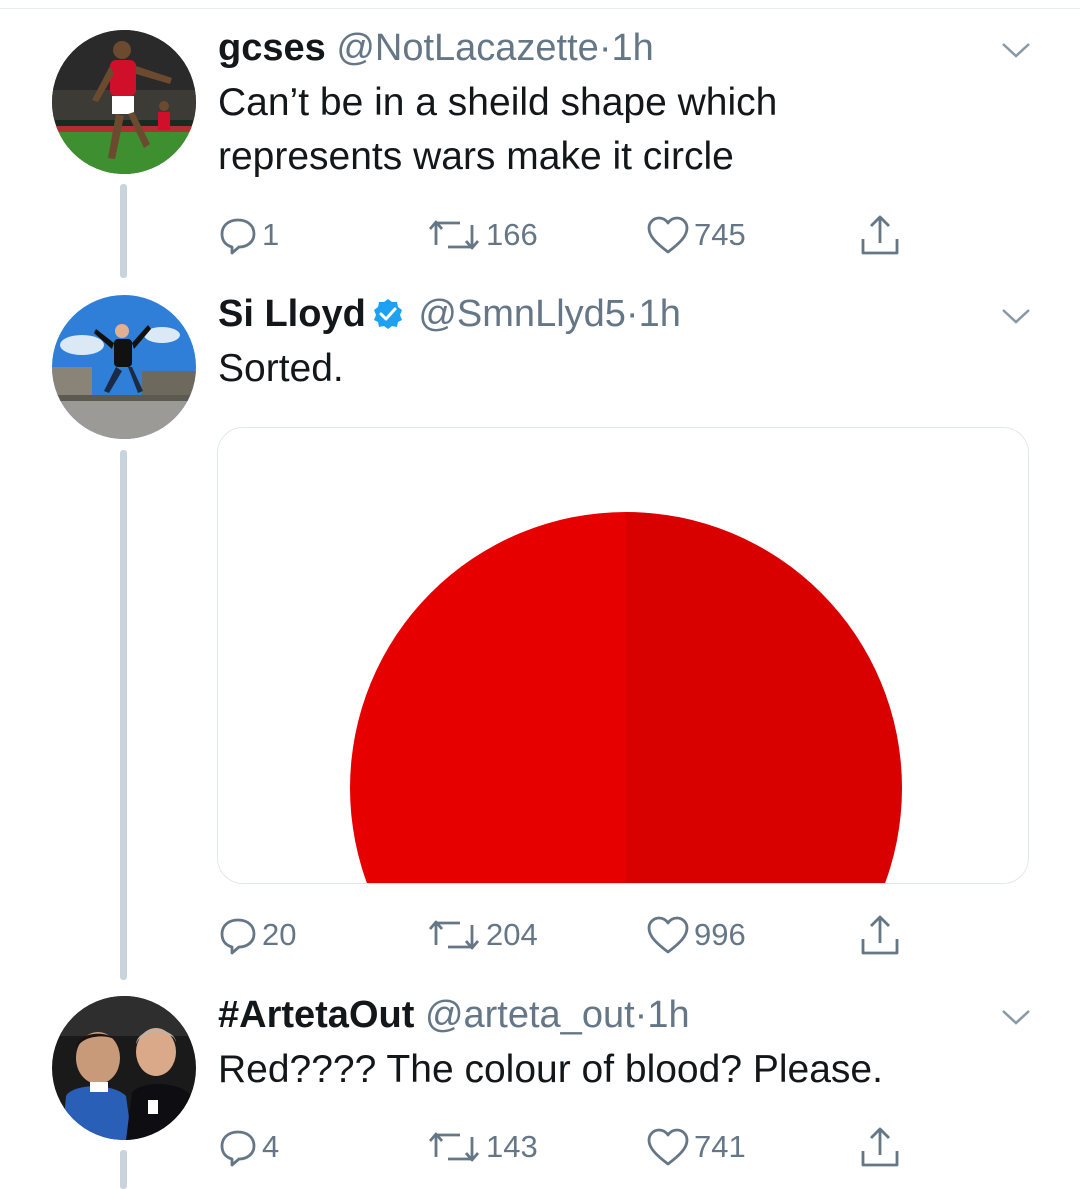  What do you see at coordinates (568, 1147) in the screenshot?
I see `tweet-actions: 4 143 741` at bounding box center [568, 1147].